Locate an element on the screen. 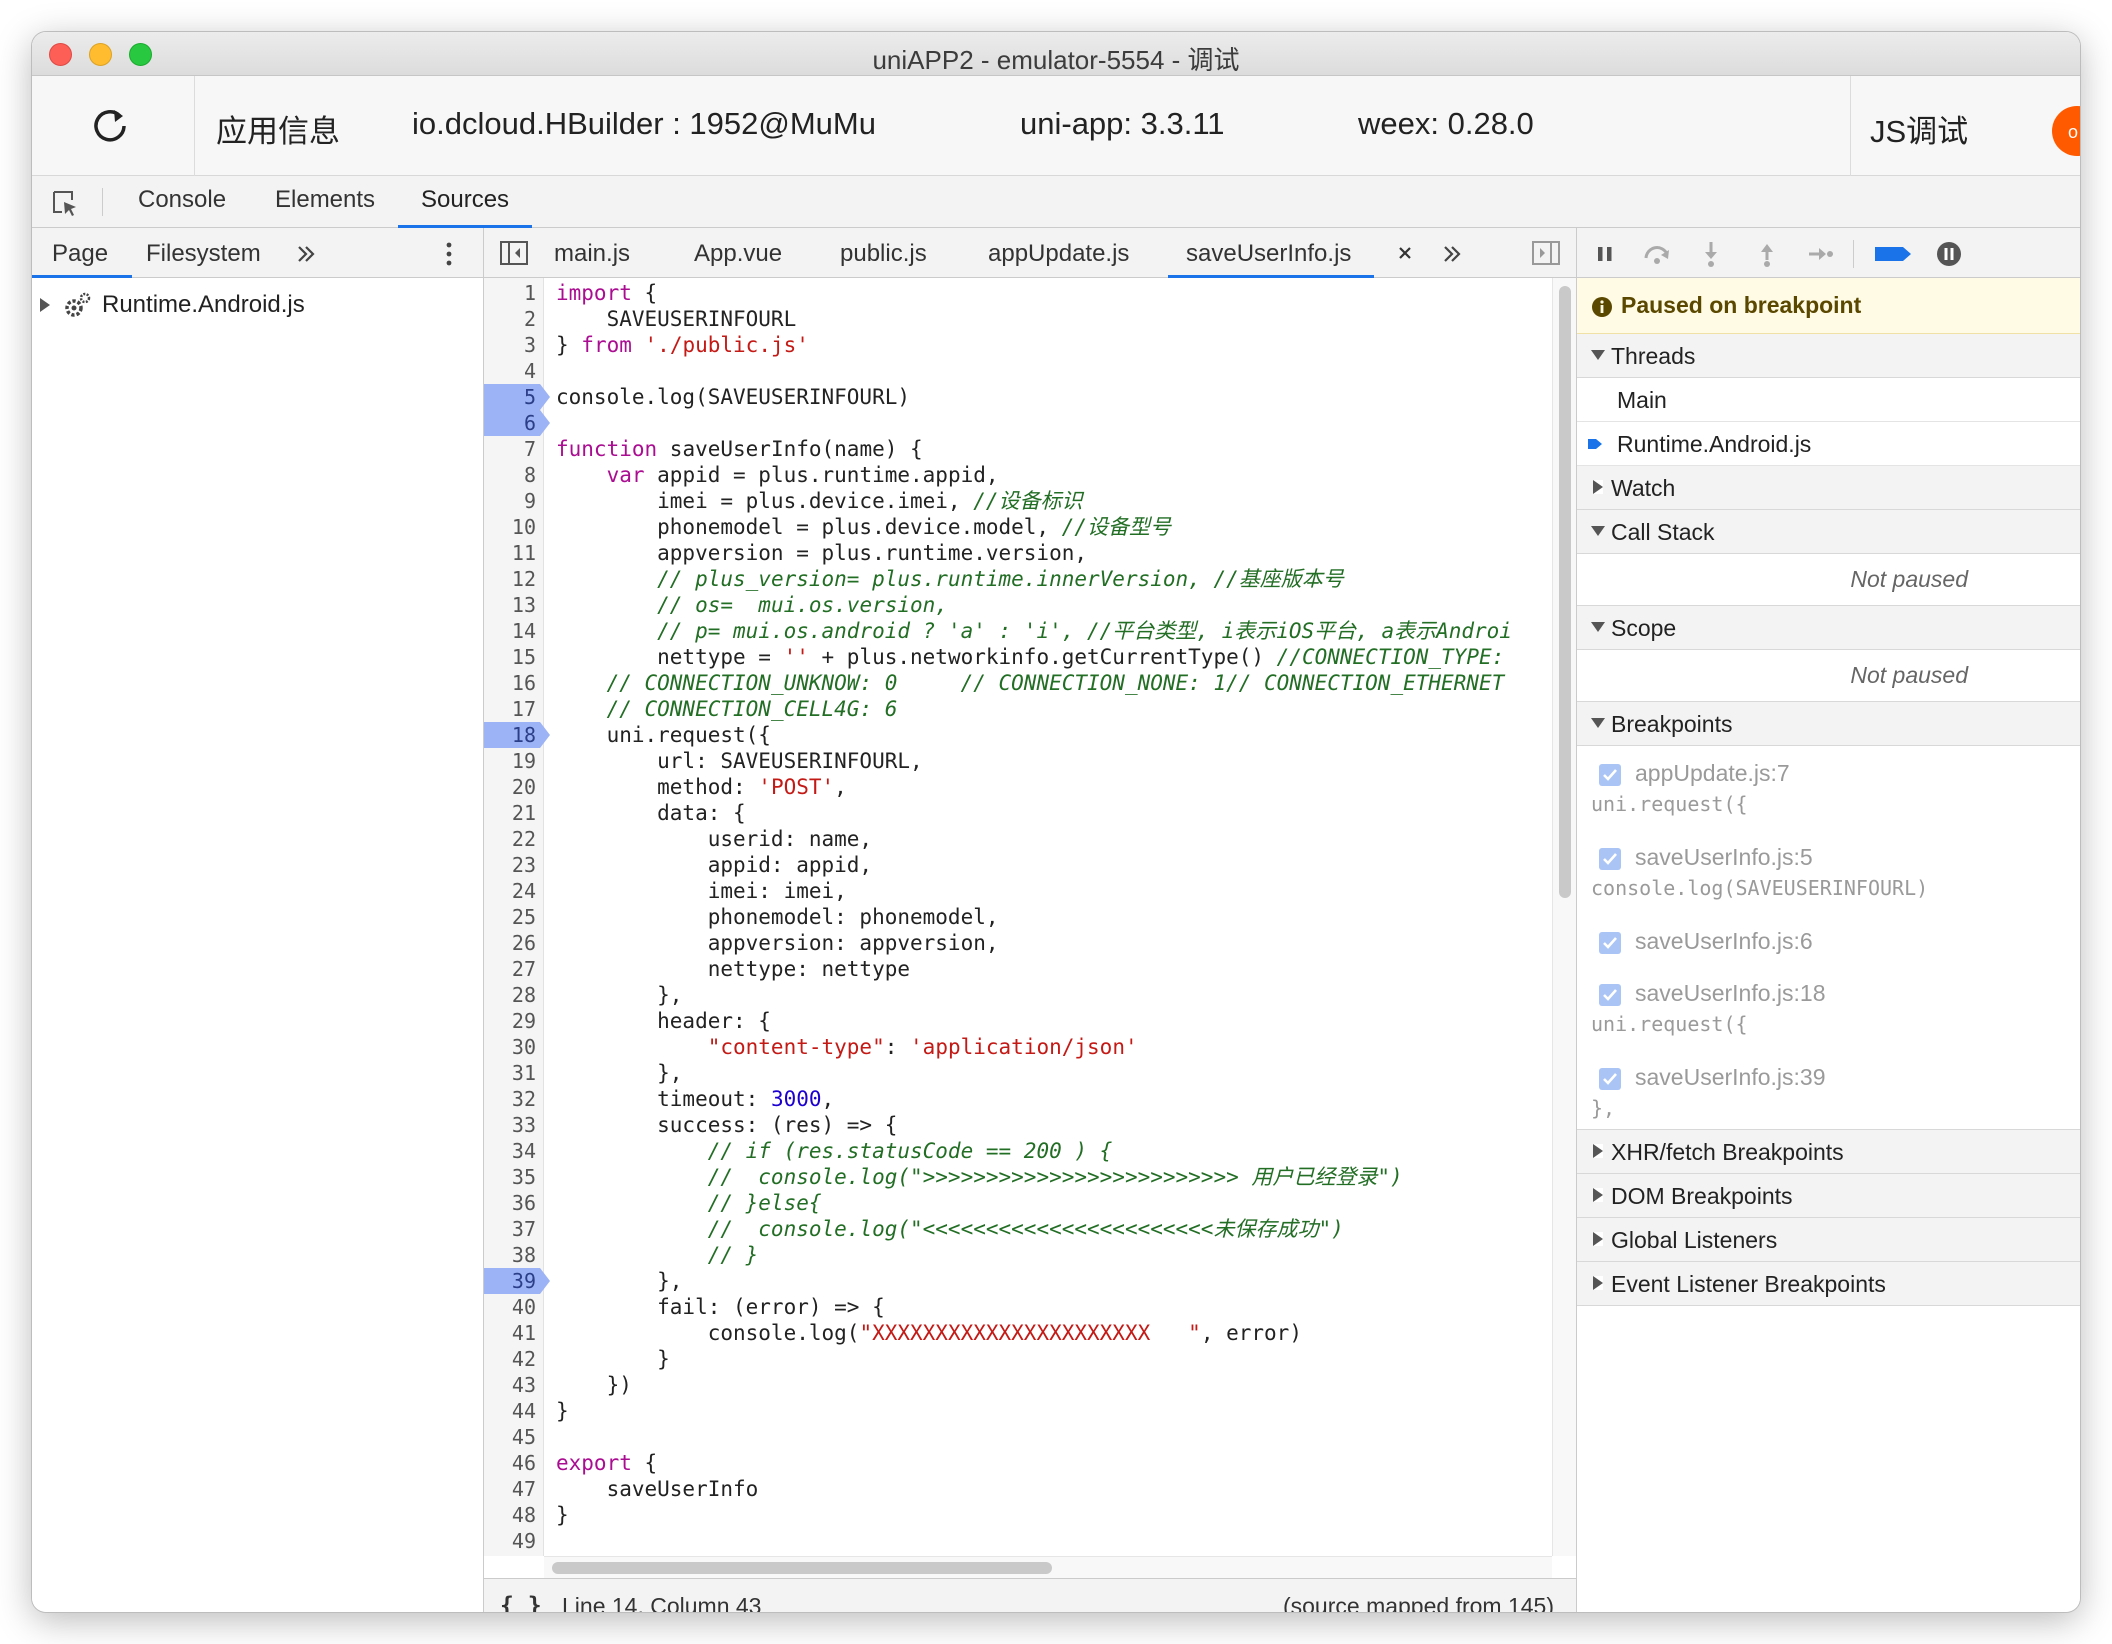 The image size is (2112, 1644). code-line: header: { is located at coordinates (663, 1021).